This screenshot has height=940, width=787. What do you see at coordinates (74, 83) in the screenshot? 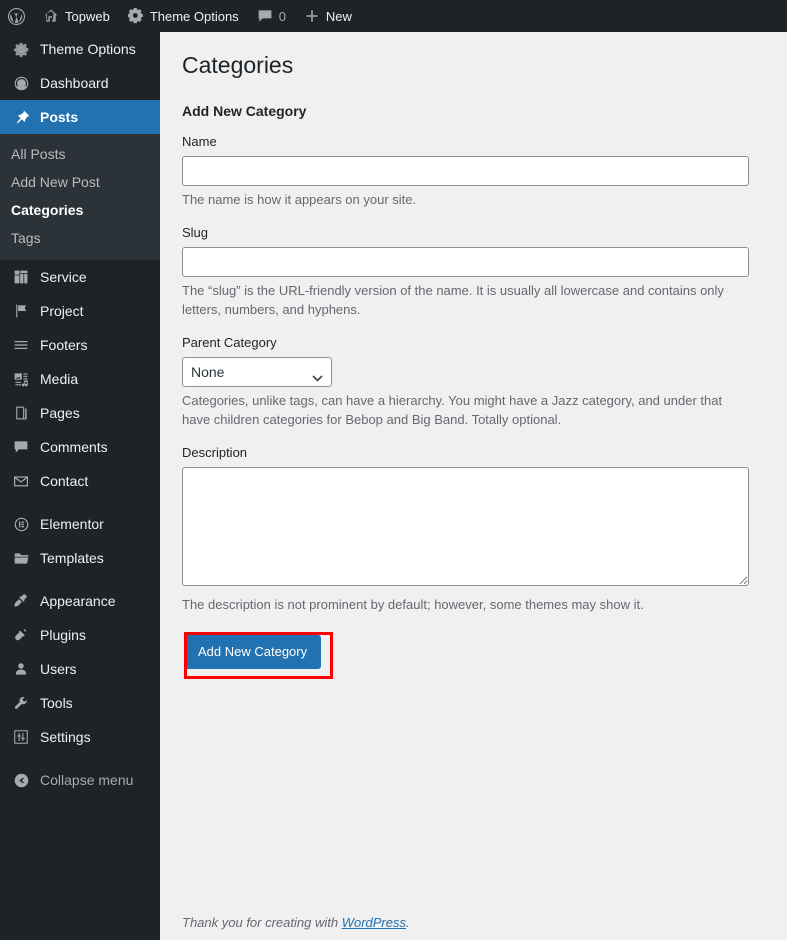
I see `sidebar-item-label: Dashboard` at bounding box center [74, 83].